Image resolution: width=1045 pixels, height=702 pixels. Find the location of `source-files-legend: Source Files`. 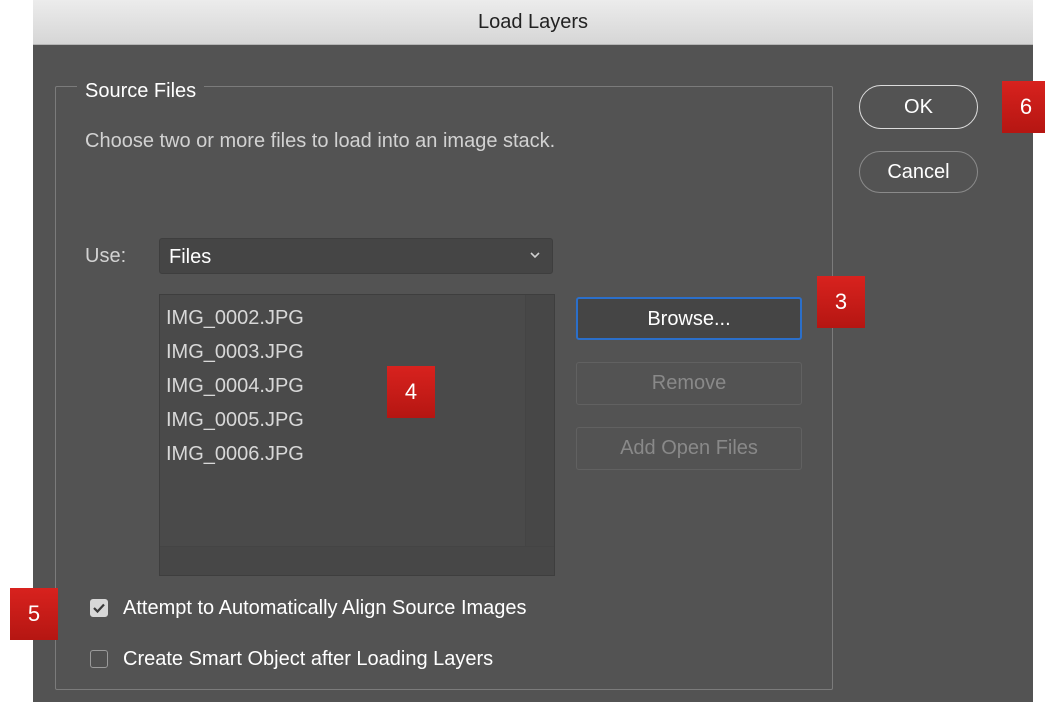

source-files-legend: Source Files is located at coordinates (141, 91).